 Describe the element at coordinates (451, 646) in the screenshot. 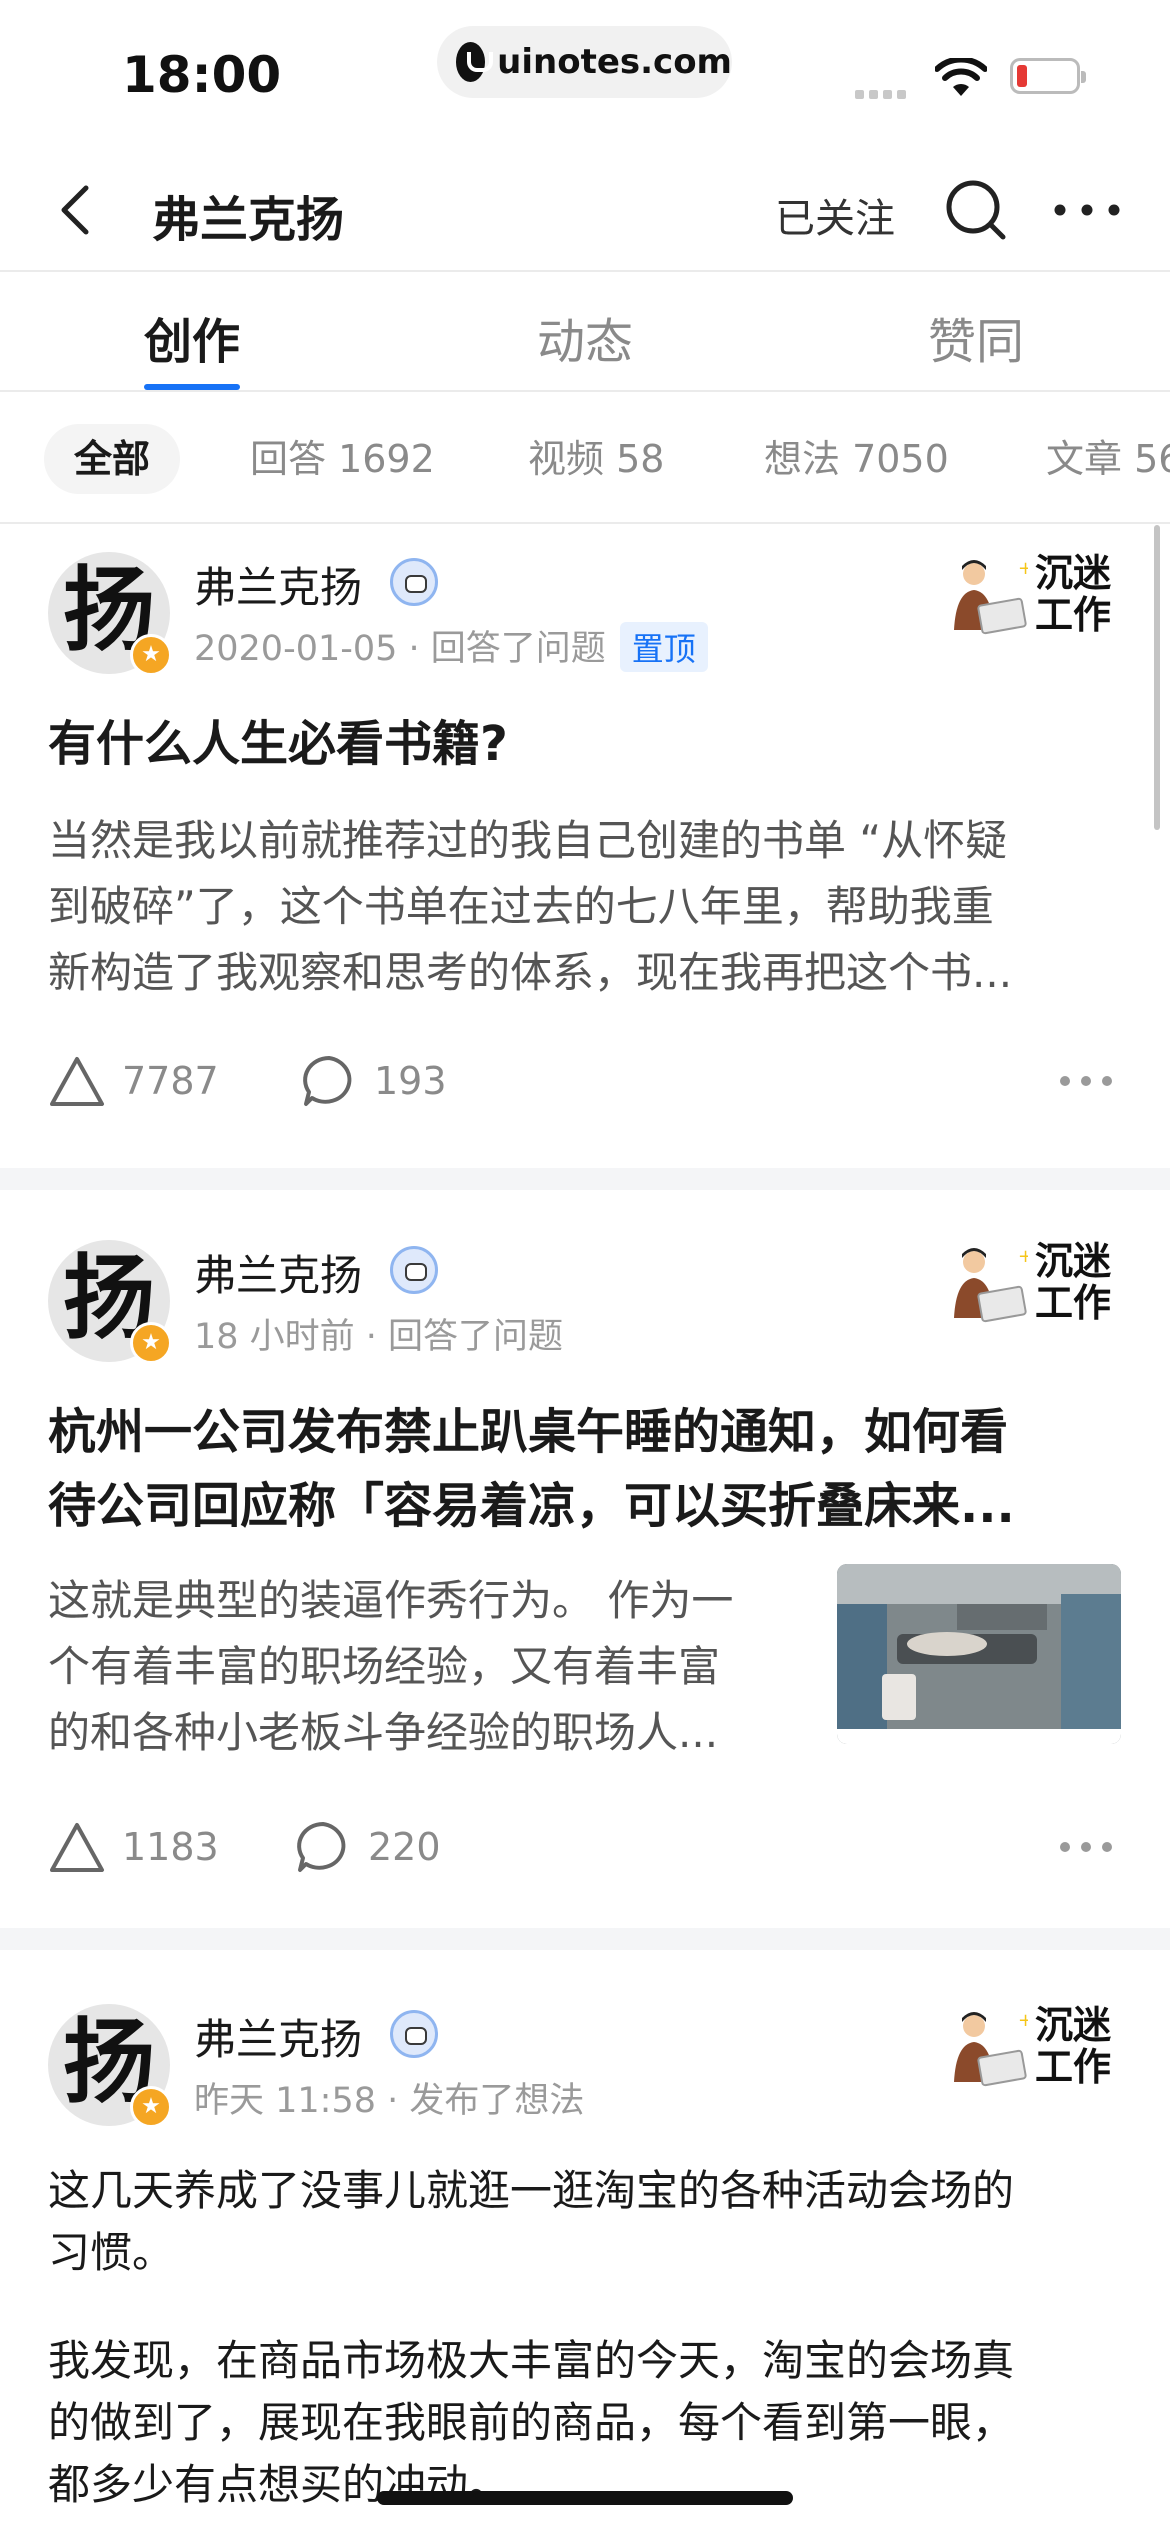

I see `post-meta: 2020-01-05 · 回答了问题 置顶` at that location.